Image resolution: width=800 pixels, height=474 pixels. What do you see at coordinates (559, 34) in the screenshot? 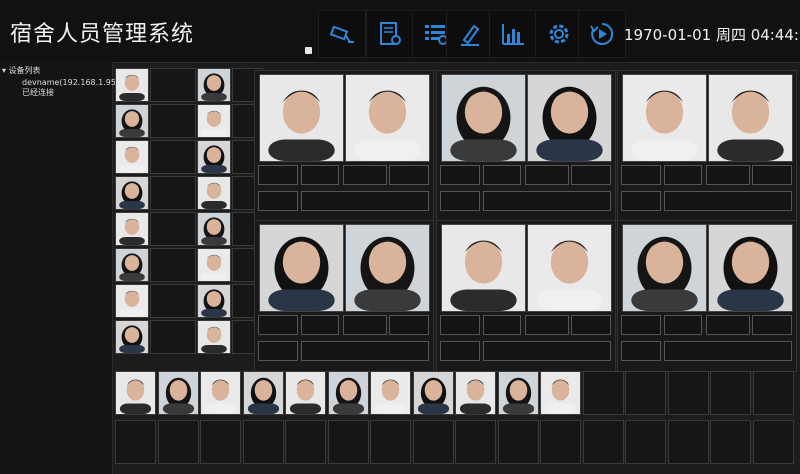
I see `settings-button` at bounding box center [559, 34].